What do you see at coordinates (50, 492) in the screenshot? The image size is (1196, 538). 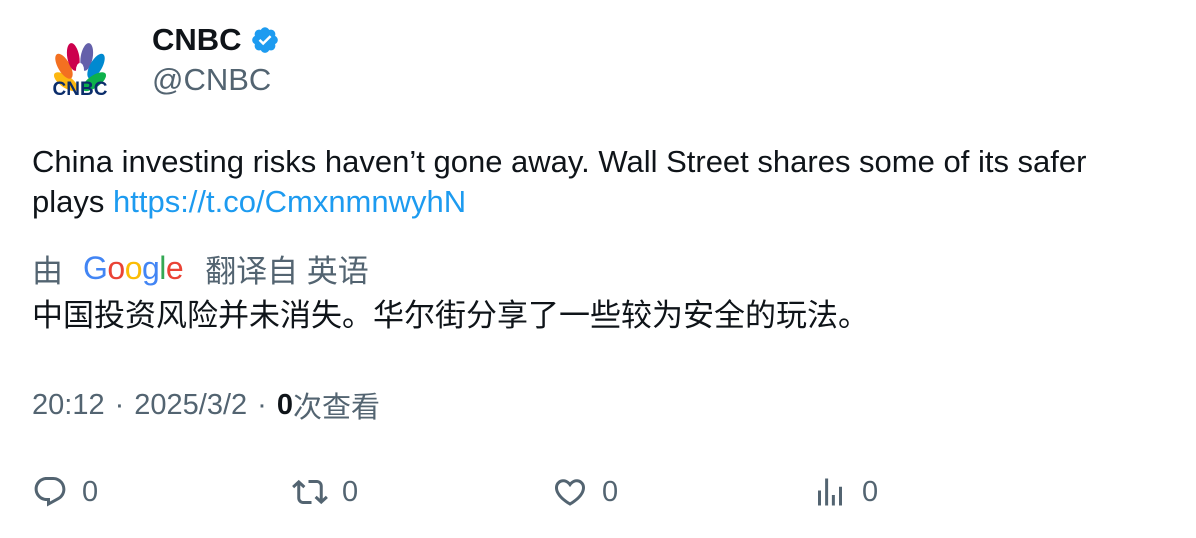 I see `reply-icon` at bounding box center [50, 492].